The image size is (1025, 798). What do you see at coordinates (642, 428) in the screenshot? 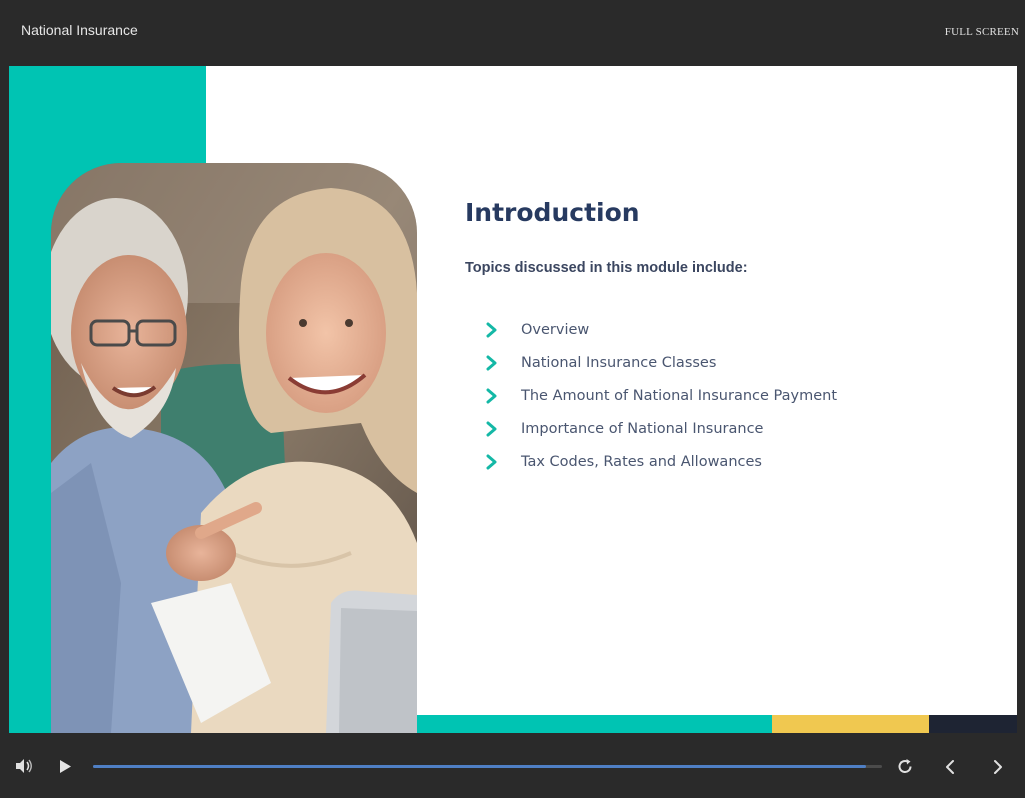
I see `topic-text: Importance of National Insurance` at bounding box center [642, 428].